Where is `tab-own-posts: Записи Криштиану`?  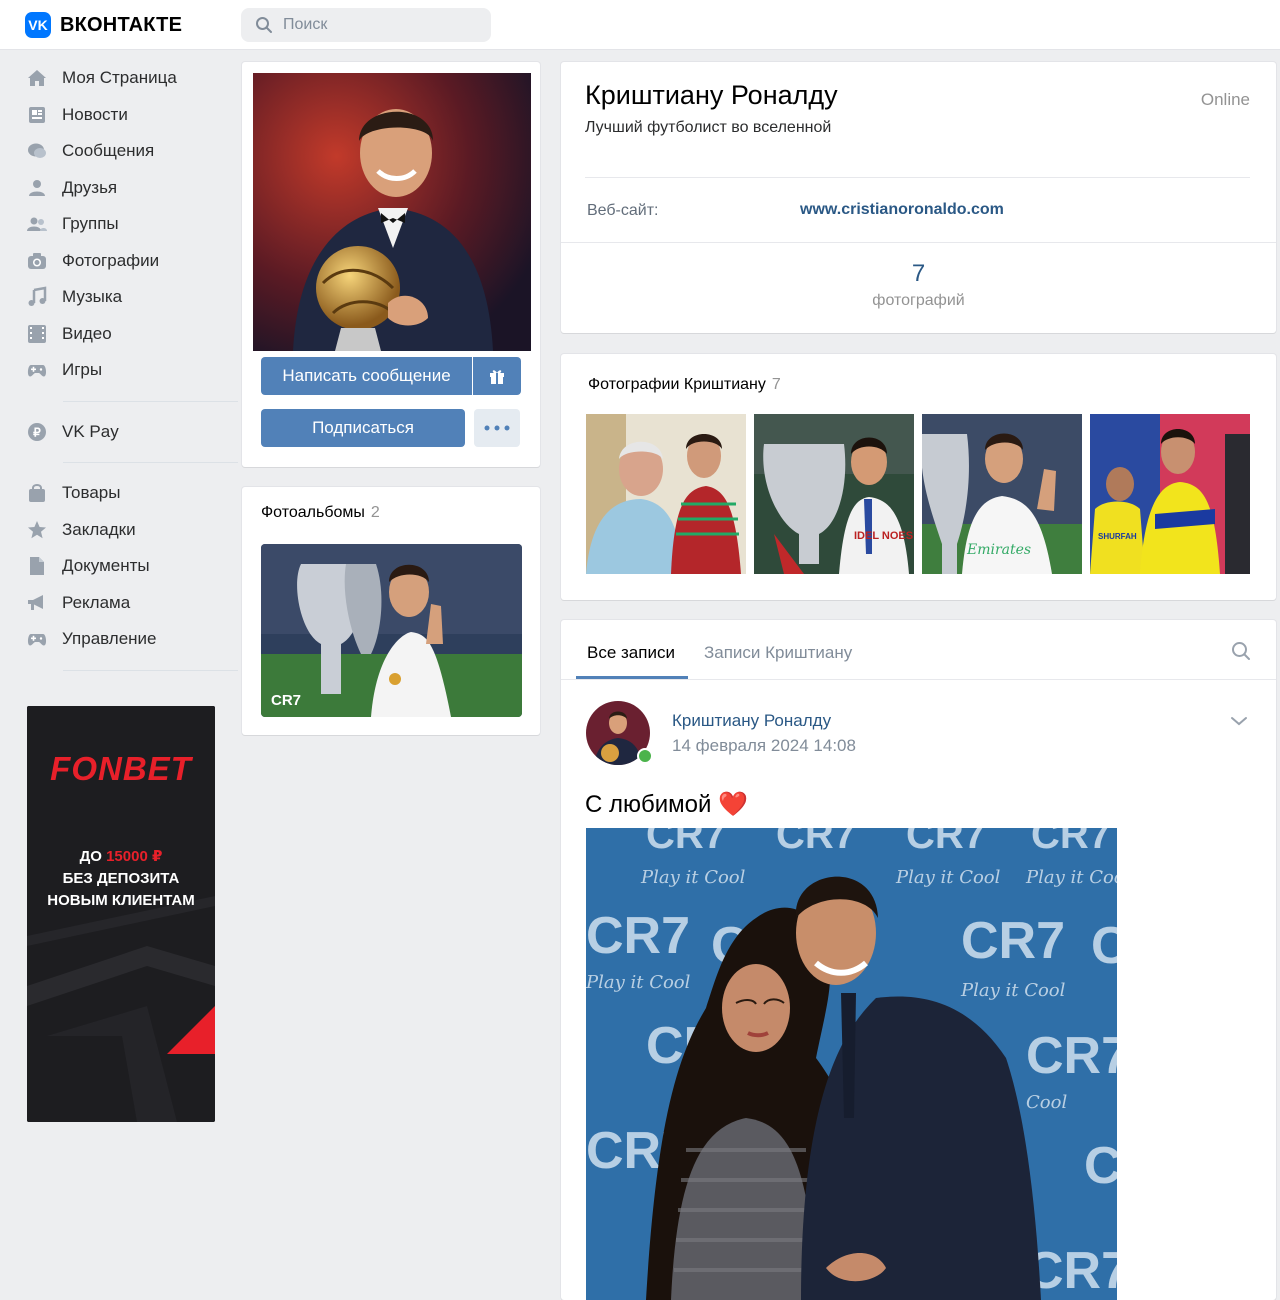
tab-own-posts: Записи Криштиану is located at coordinates (778, 653).